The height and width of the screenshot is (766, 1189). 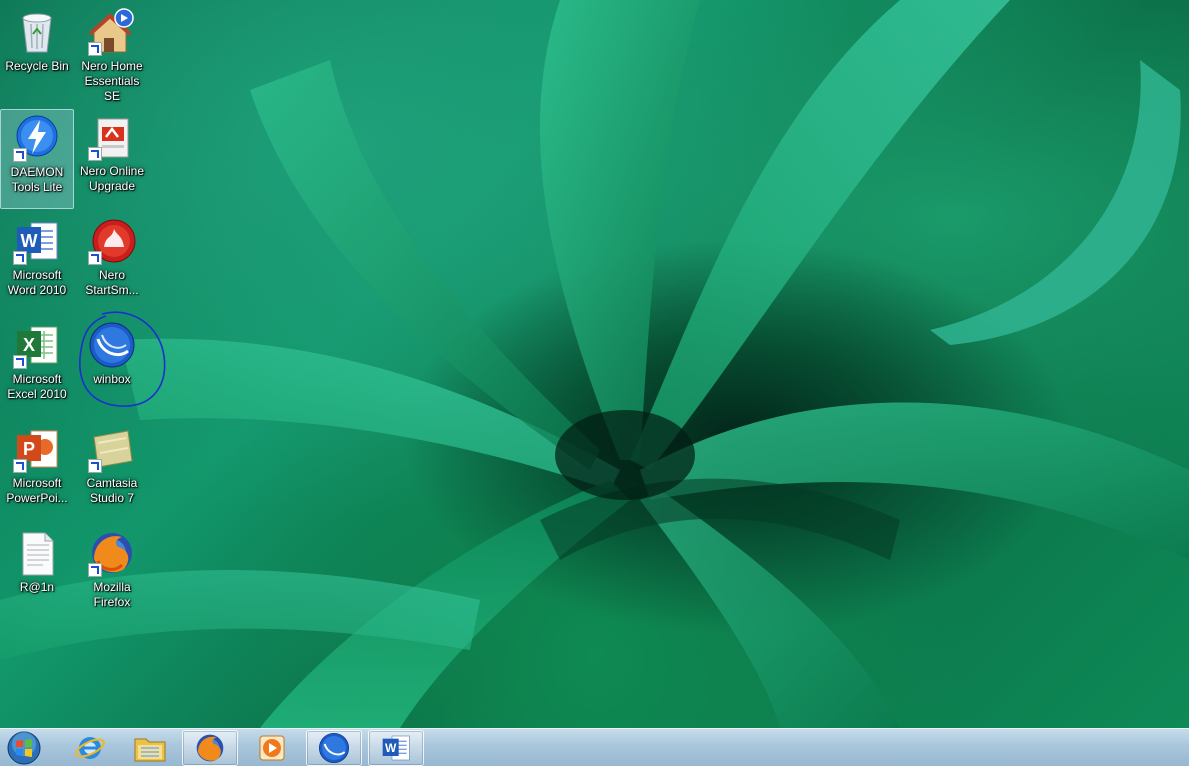 What do you see at coordinates (37, 66) in the screenshot?
I see `desktop-icon-label: Recycle Bin` at bounding box center [37, 66].